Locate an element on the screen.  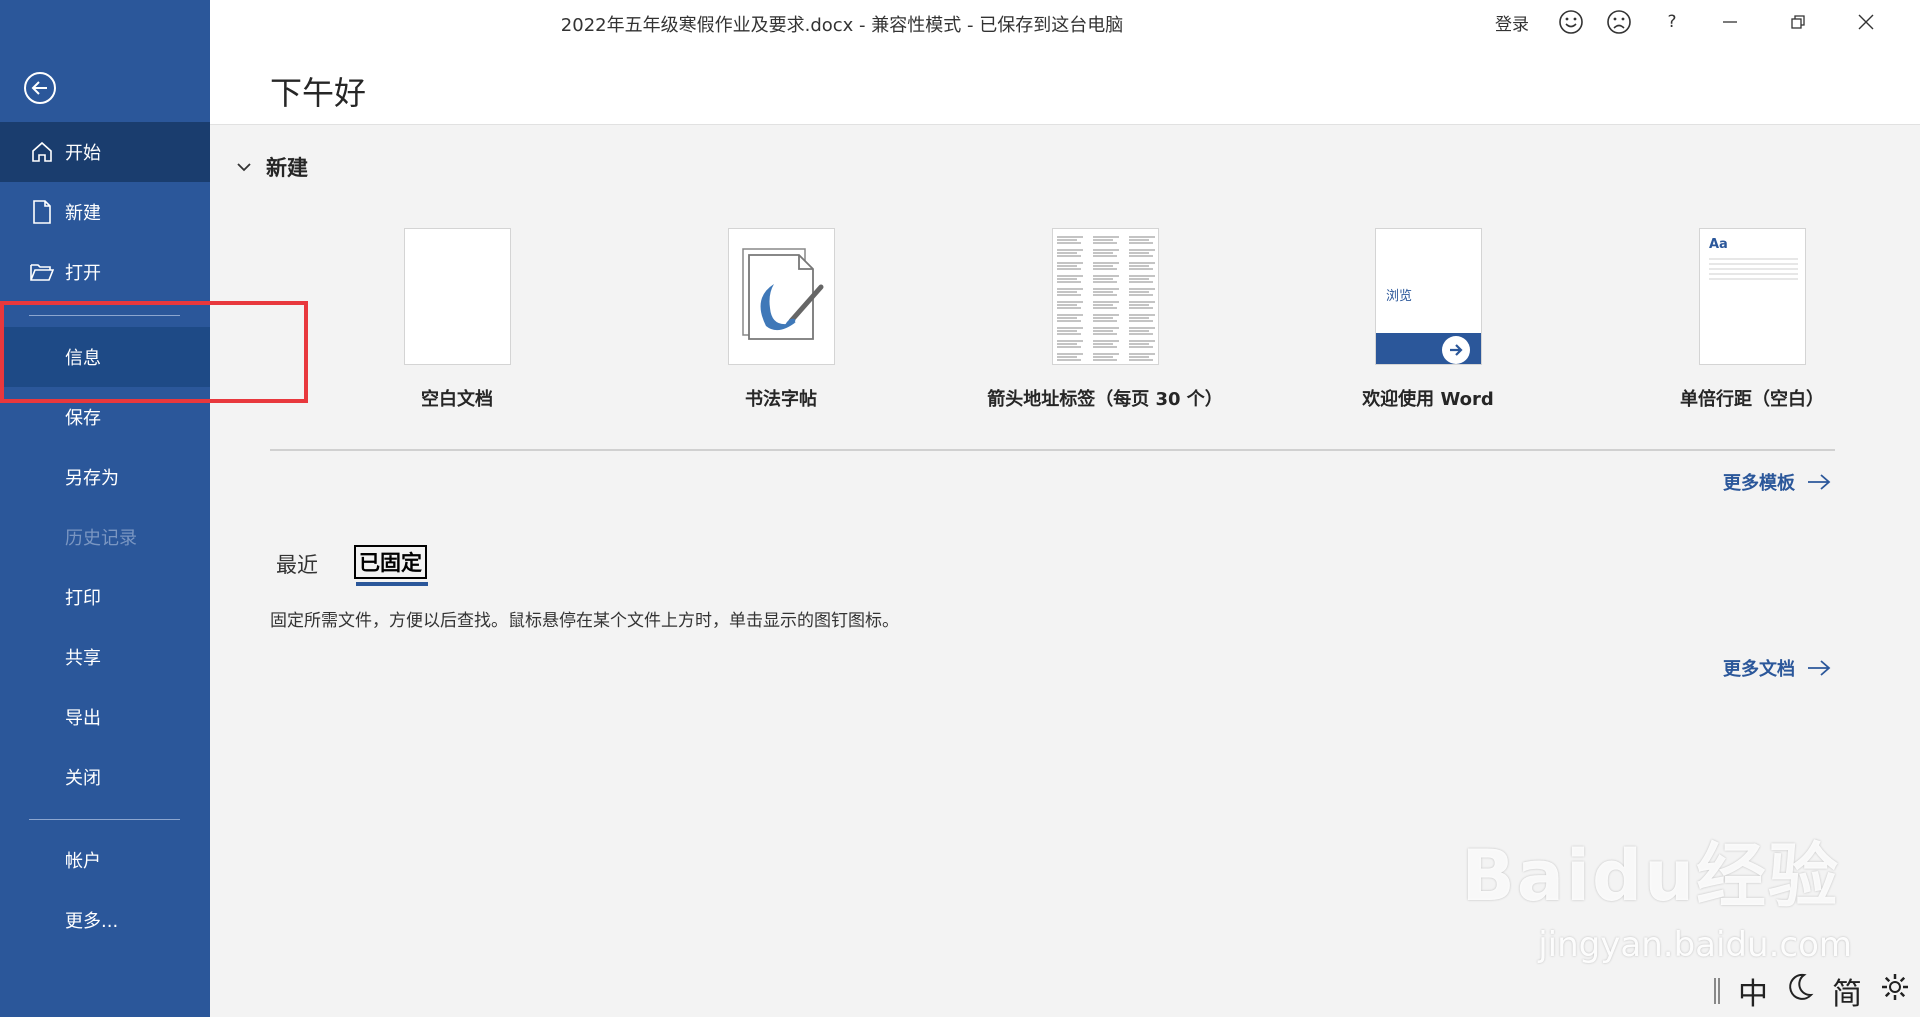
ime-toolbar: 中 简 is located at coordinates (1812, 991).